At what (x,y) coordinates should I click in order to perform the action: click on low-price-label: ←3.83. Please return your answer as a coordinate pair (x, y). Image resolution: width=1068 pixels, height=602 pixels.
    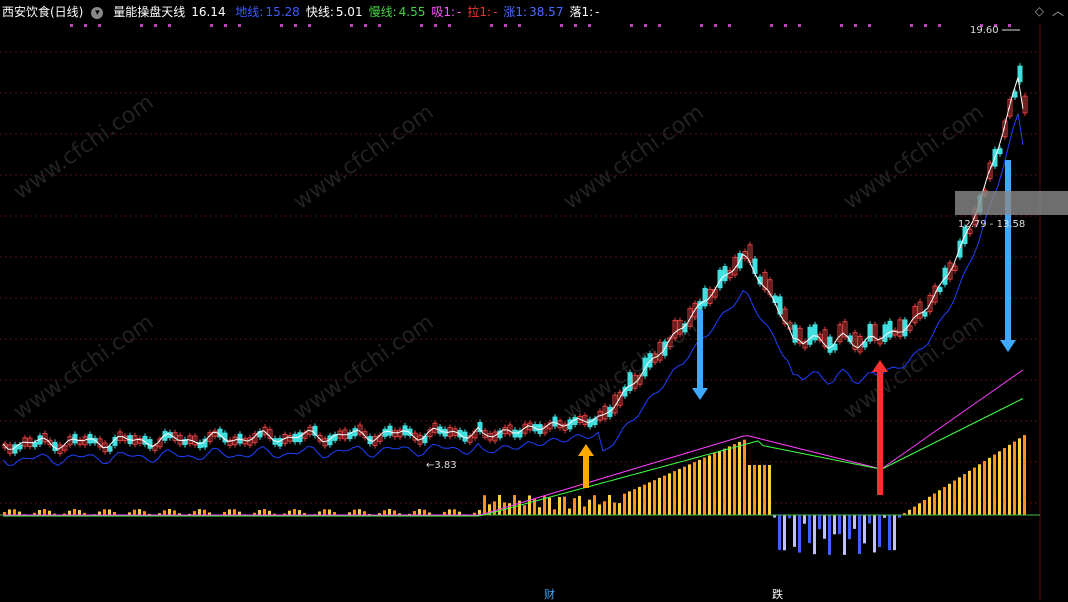
    Looking at the image, I should click on (441, 465).